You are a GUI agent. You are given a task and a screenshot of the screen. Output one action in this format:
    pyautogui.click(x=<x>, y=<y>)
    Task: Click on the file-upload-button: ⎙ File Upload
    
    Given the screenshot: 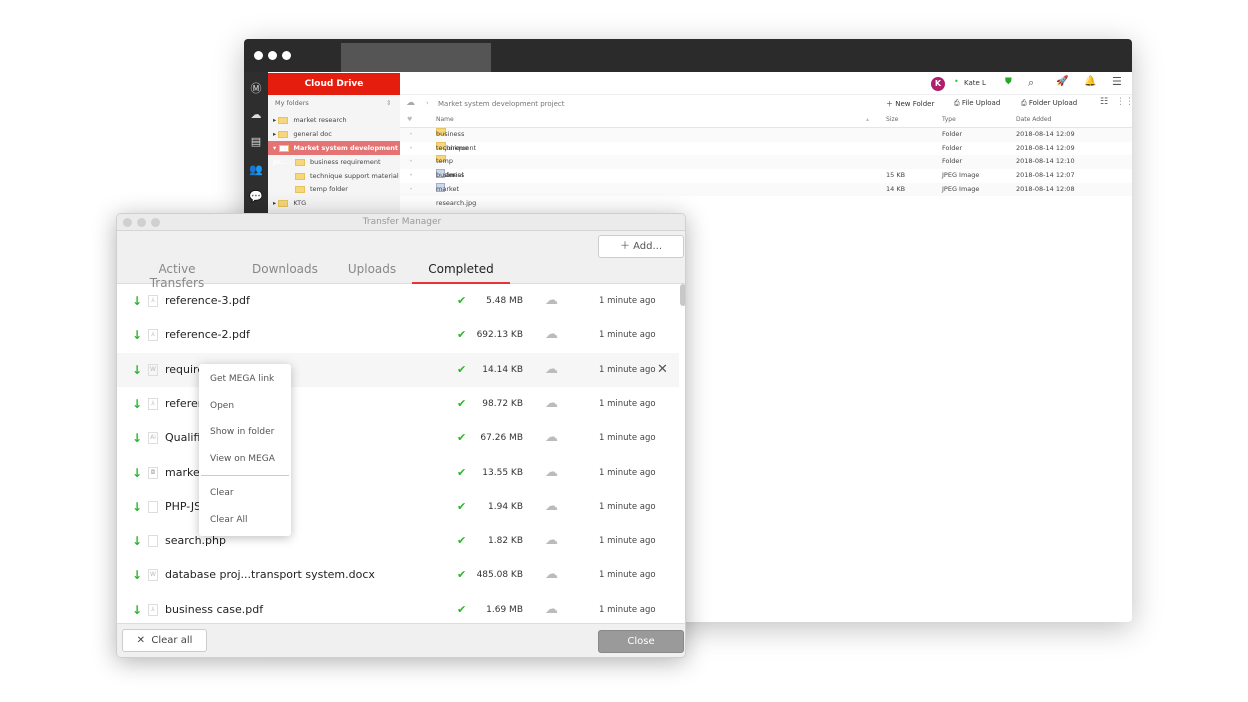 What is the action you would take?
    pyautogui.click(x=977, y=103)
    